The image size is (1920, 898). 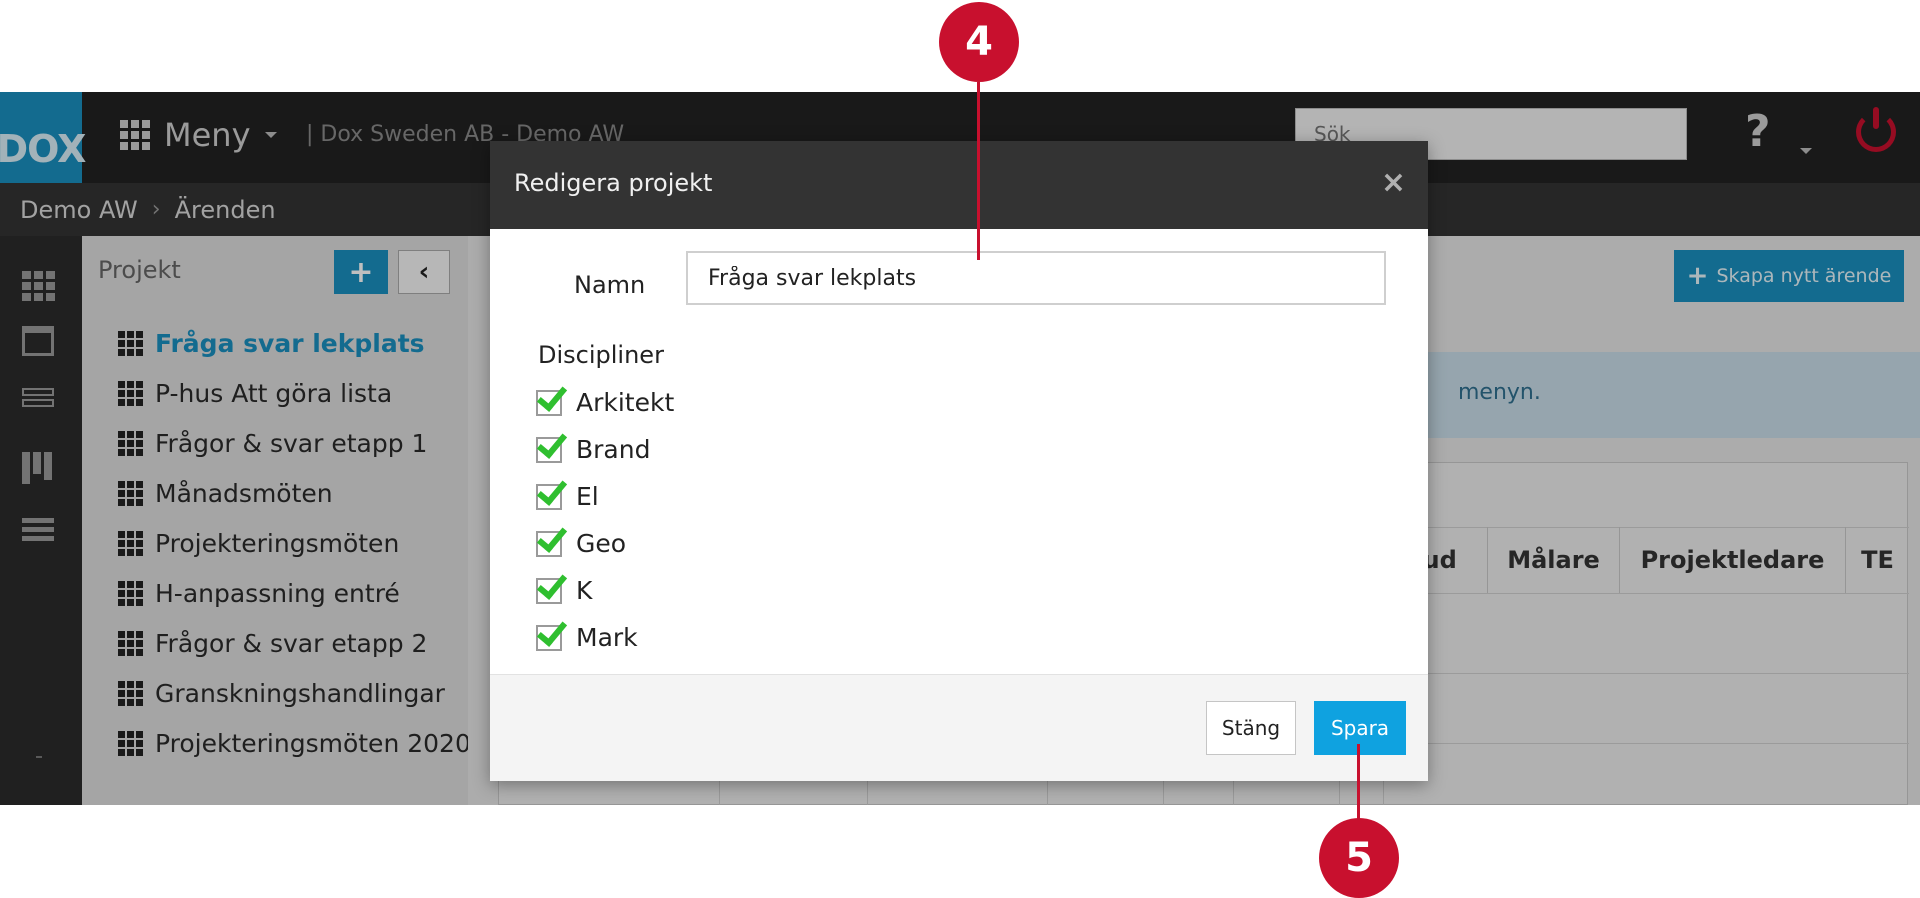 What do you see at coordinates (613, 183) in the screenshot?
I see `dialog-title: Redigera projekt` at bounding box center [613, 183].